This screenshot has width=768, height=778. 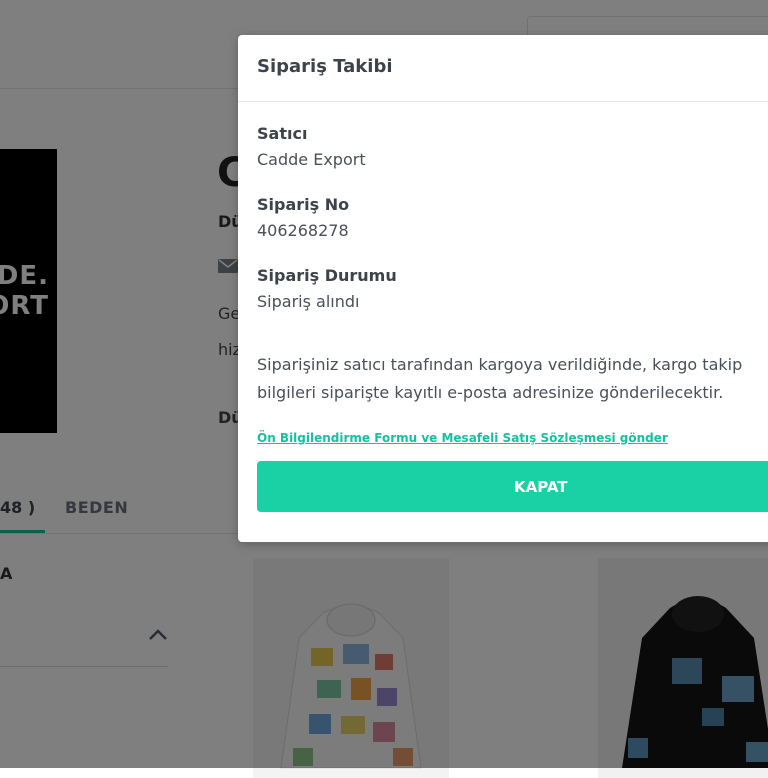 I want to click on order-no-value: 406268278, so click(x=303, y=230).